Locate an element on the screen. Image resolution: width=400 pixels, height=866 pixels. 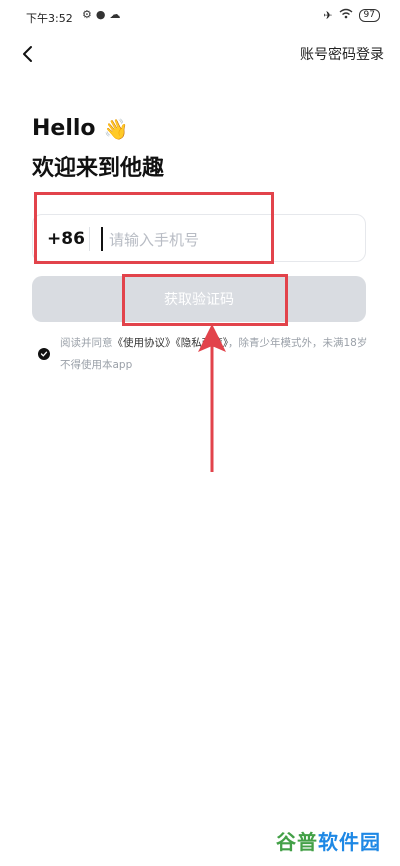
wifi-icon is located at coordinates (346, 15).